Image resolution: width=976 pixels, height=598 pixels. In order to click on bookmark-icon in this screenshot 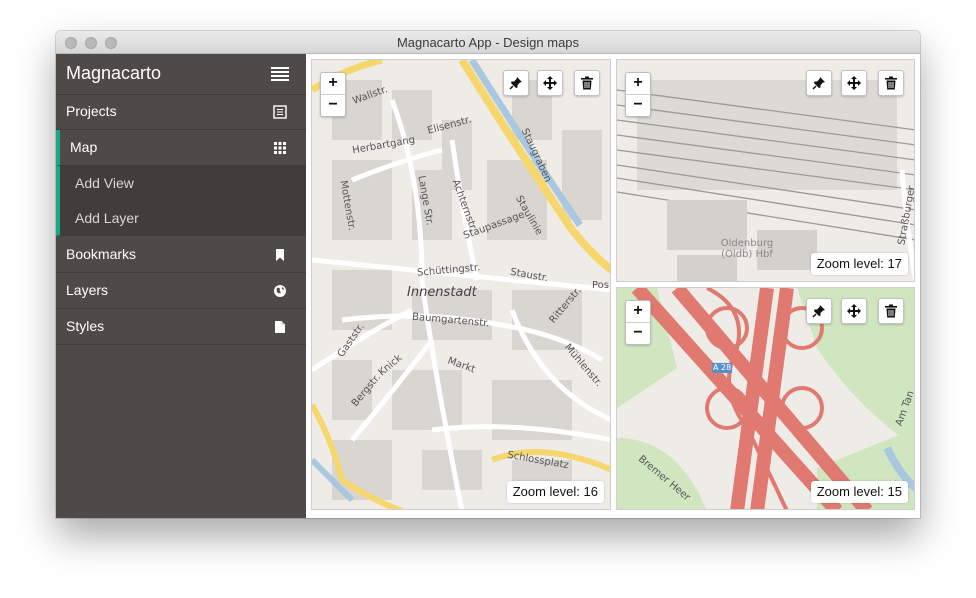, I will do `click(280, 255)`.